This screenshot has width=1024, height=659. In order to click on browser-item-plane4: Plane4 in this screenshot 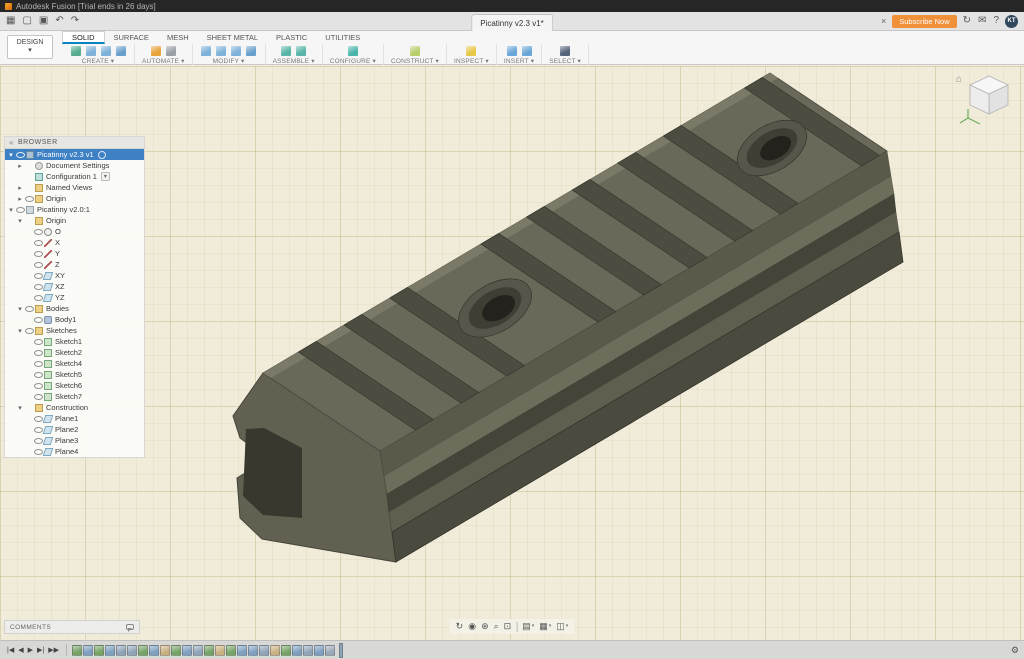, I will do `click(74, 451)`.